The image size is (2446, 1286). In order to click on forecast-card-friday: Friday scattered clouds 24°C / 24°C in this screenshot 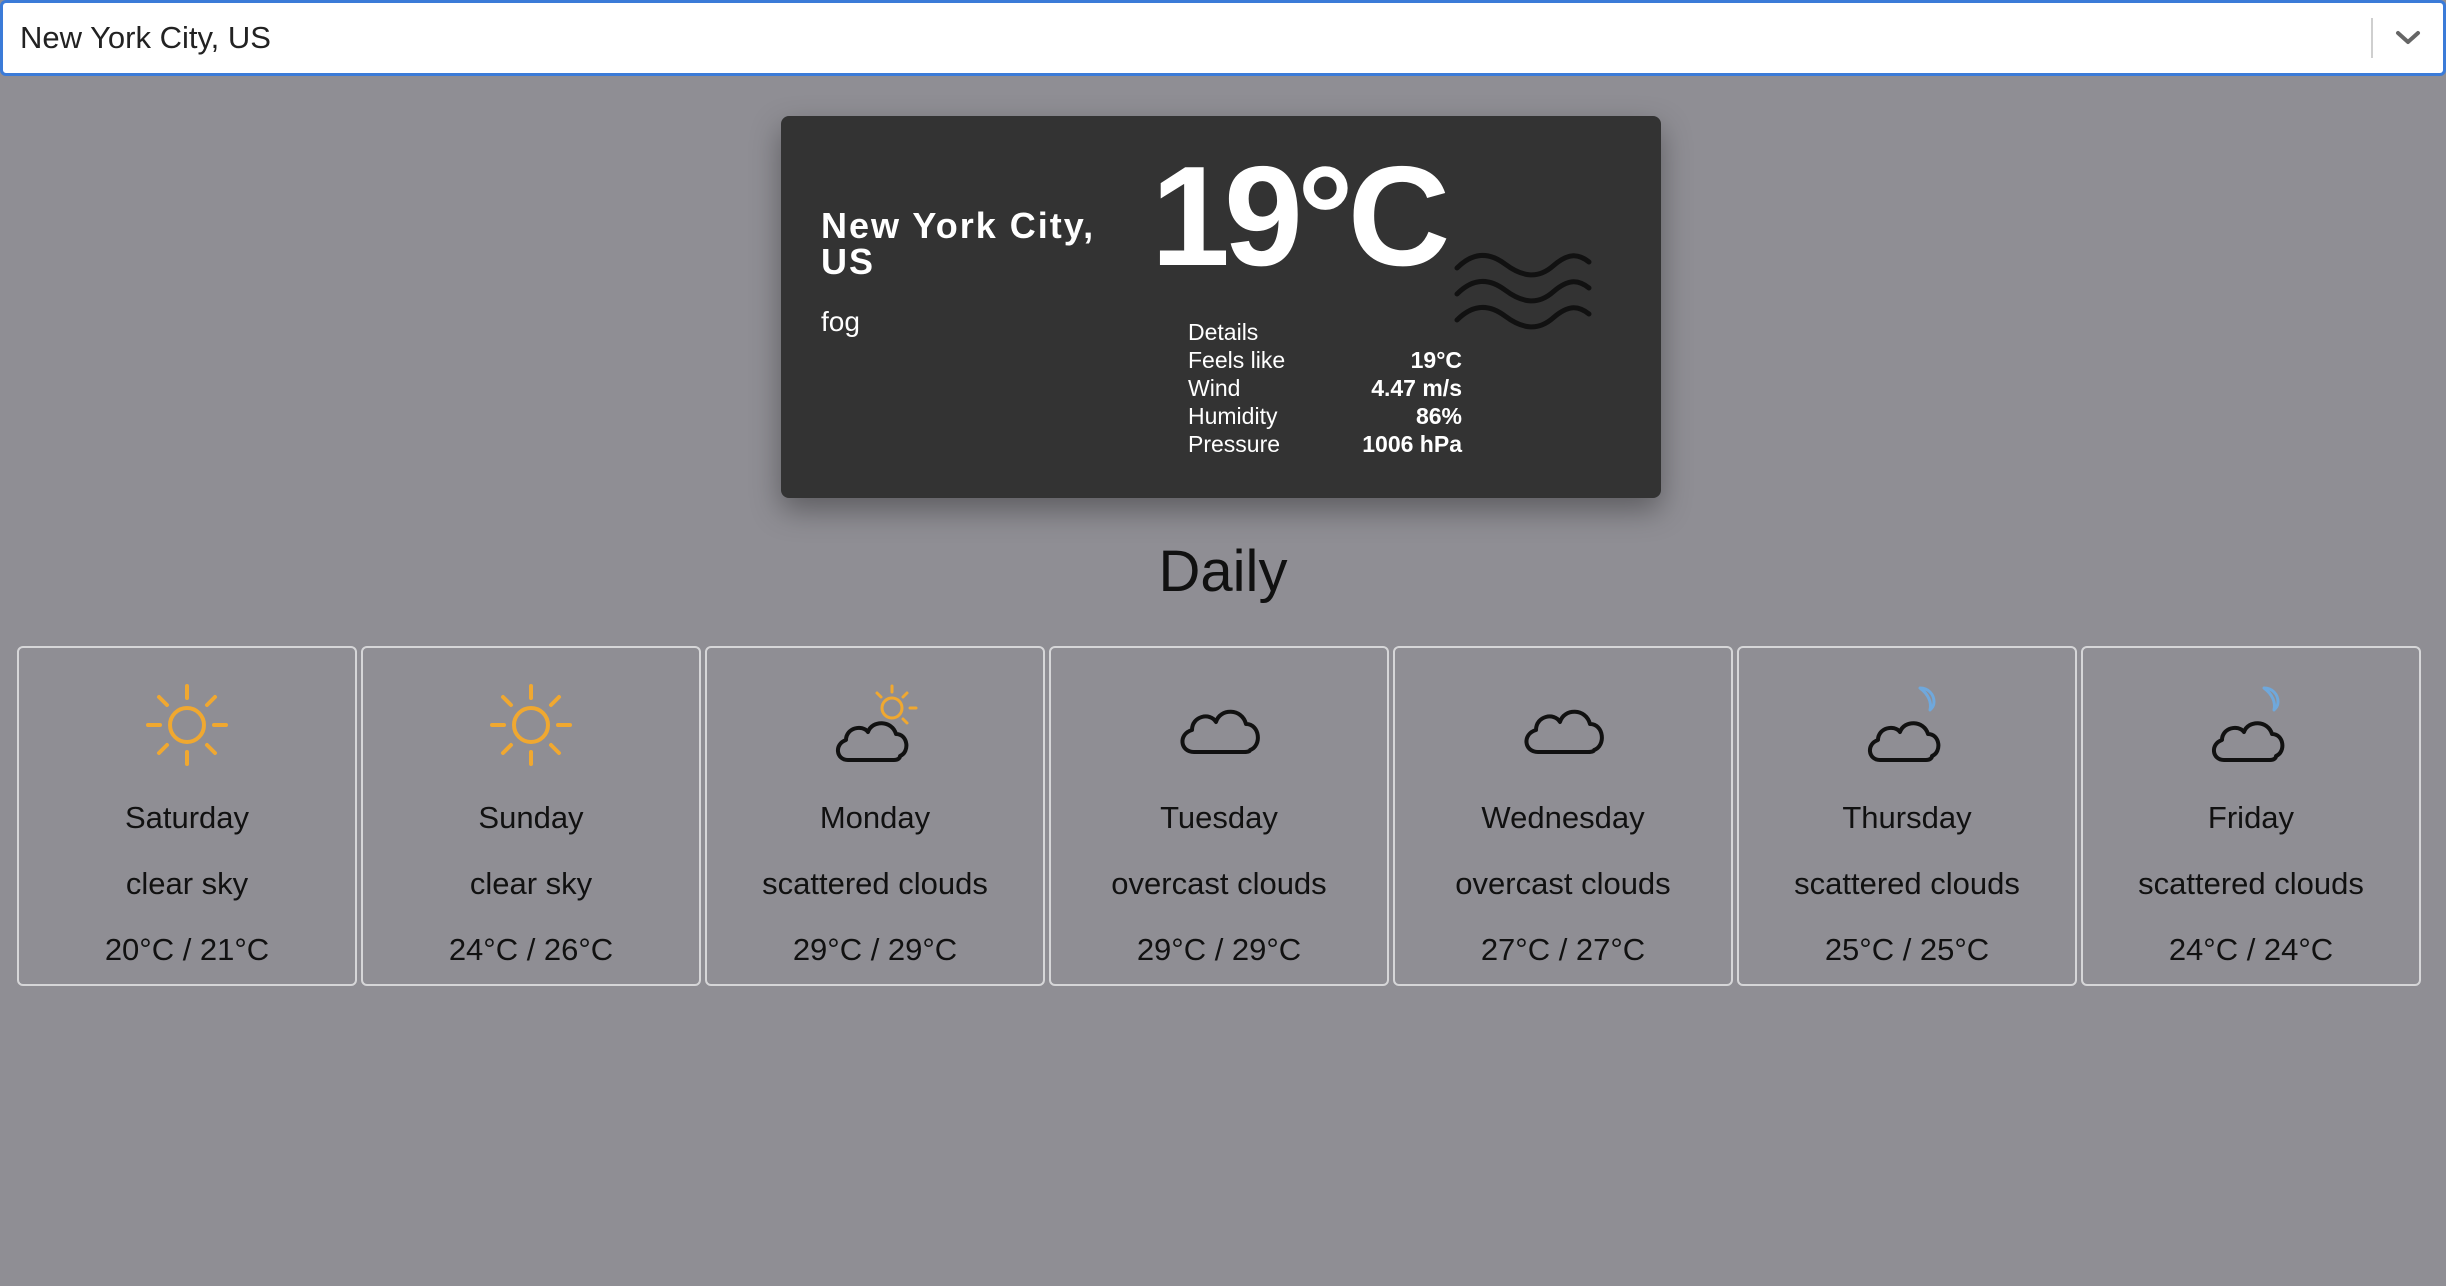, I will do `click(2251, 816)`.